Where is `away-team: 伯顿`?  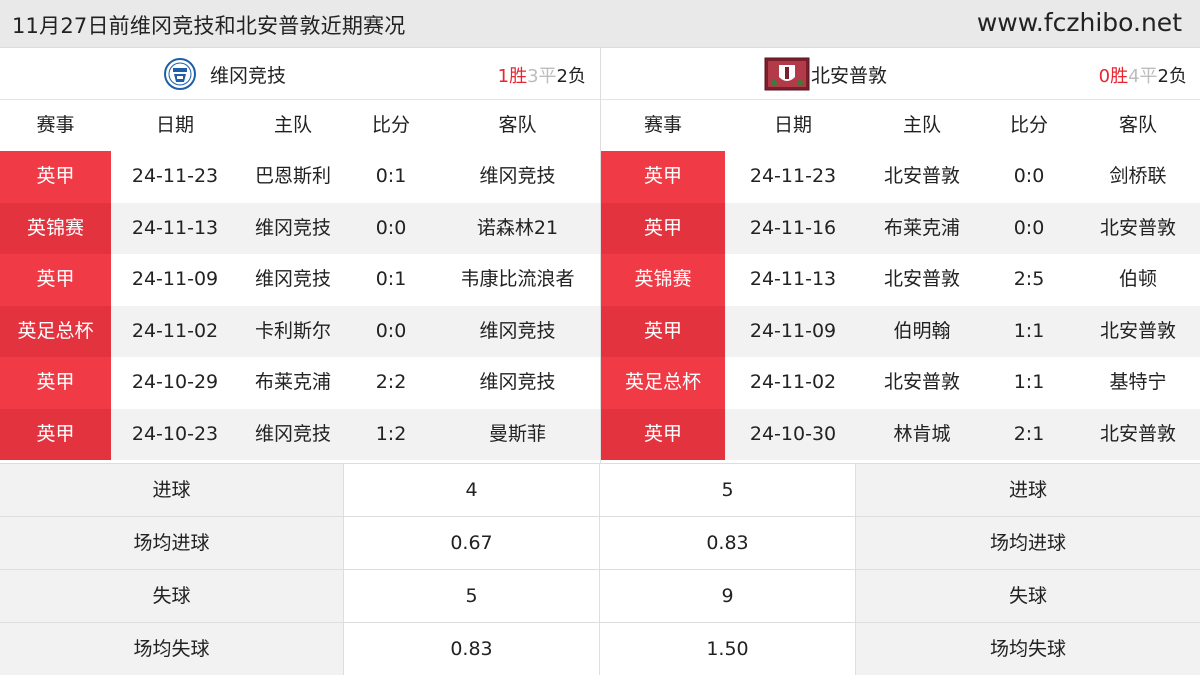
away-team: 伯顿 is located at coordinates (1137, 279).